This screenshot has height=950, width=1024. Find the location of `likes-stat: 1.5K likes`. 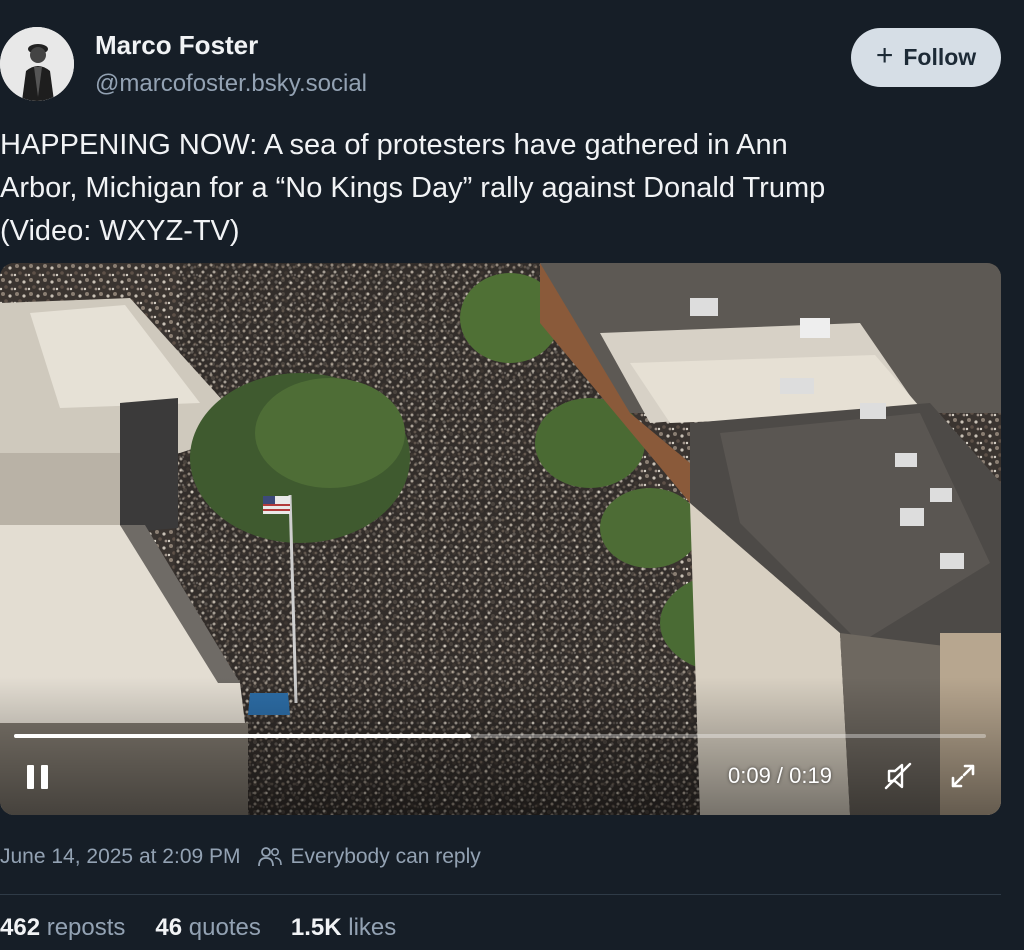

likes-stat: 1.5K likes is located at coordinates (343, 928).